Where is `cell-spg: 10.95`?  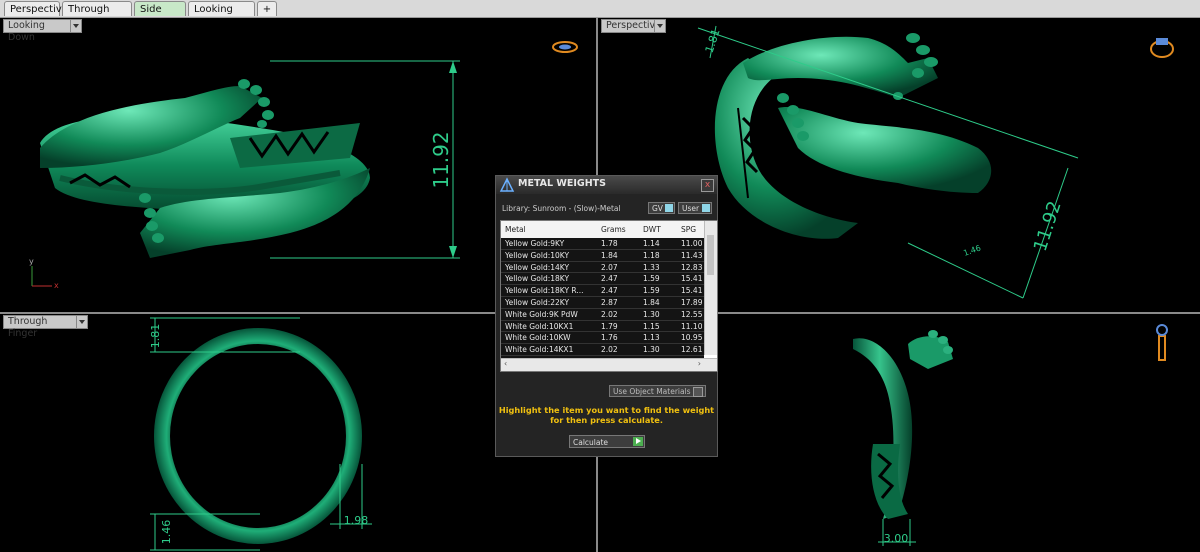 cell-spg: 10.95 is located at coordinates (692, 338).